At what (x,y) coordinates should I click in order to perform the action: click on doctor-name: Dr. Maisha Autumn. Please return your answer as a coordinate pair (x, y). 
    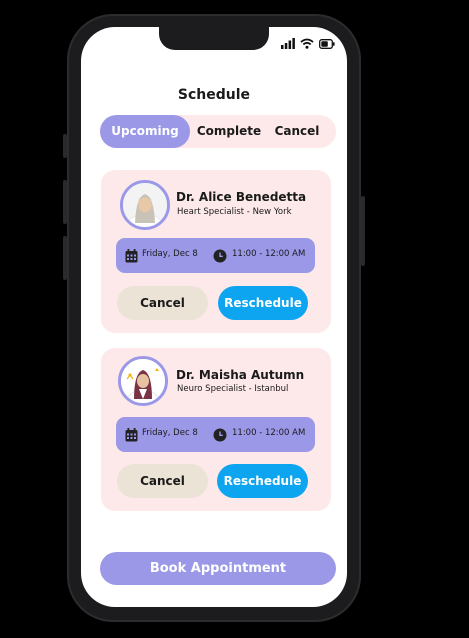
    Looking at the image, I should click on (240, 375).